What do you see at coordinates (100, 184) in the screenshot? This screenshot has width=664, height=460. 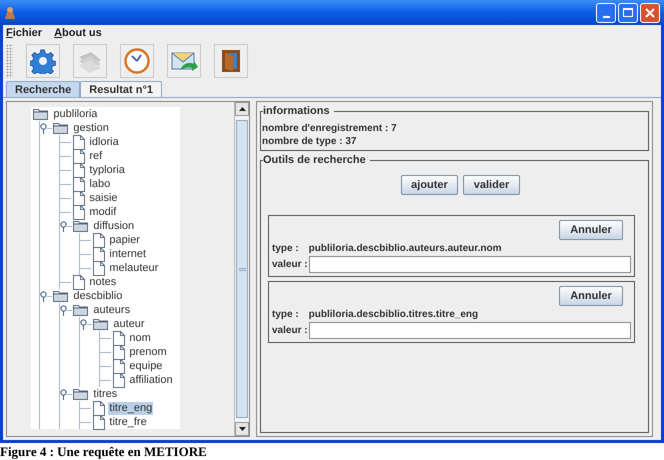 I see `tree-item: labo` at bounding box center [100, 184].